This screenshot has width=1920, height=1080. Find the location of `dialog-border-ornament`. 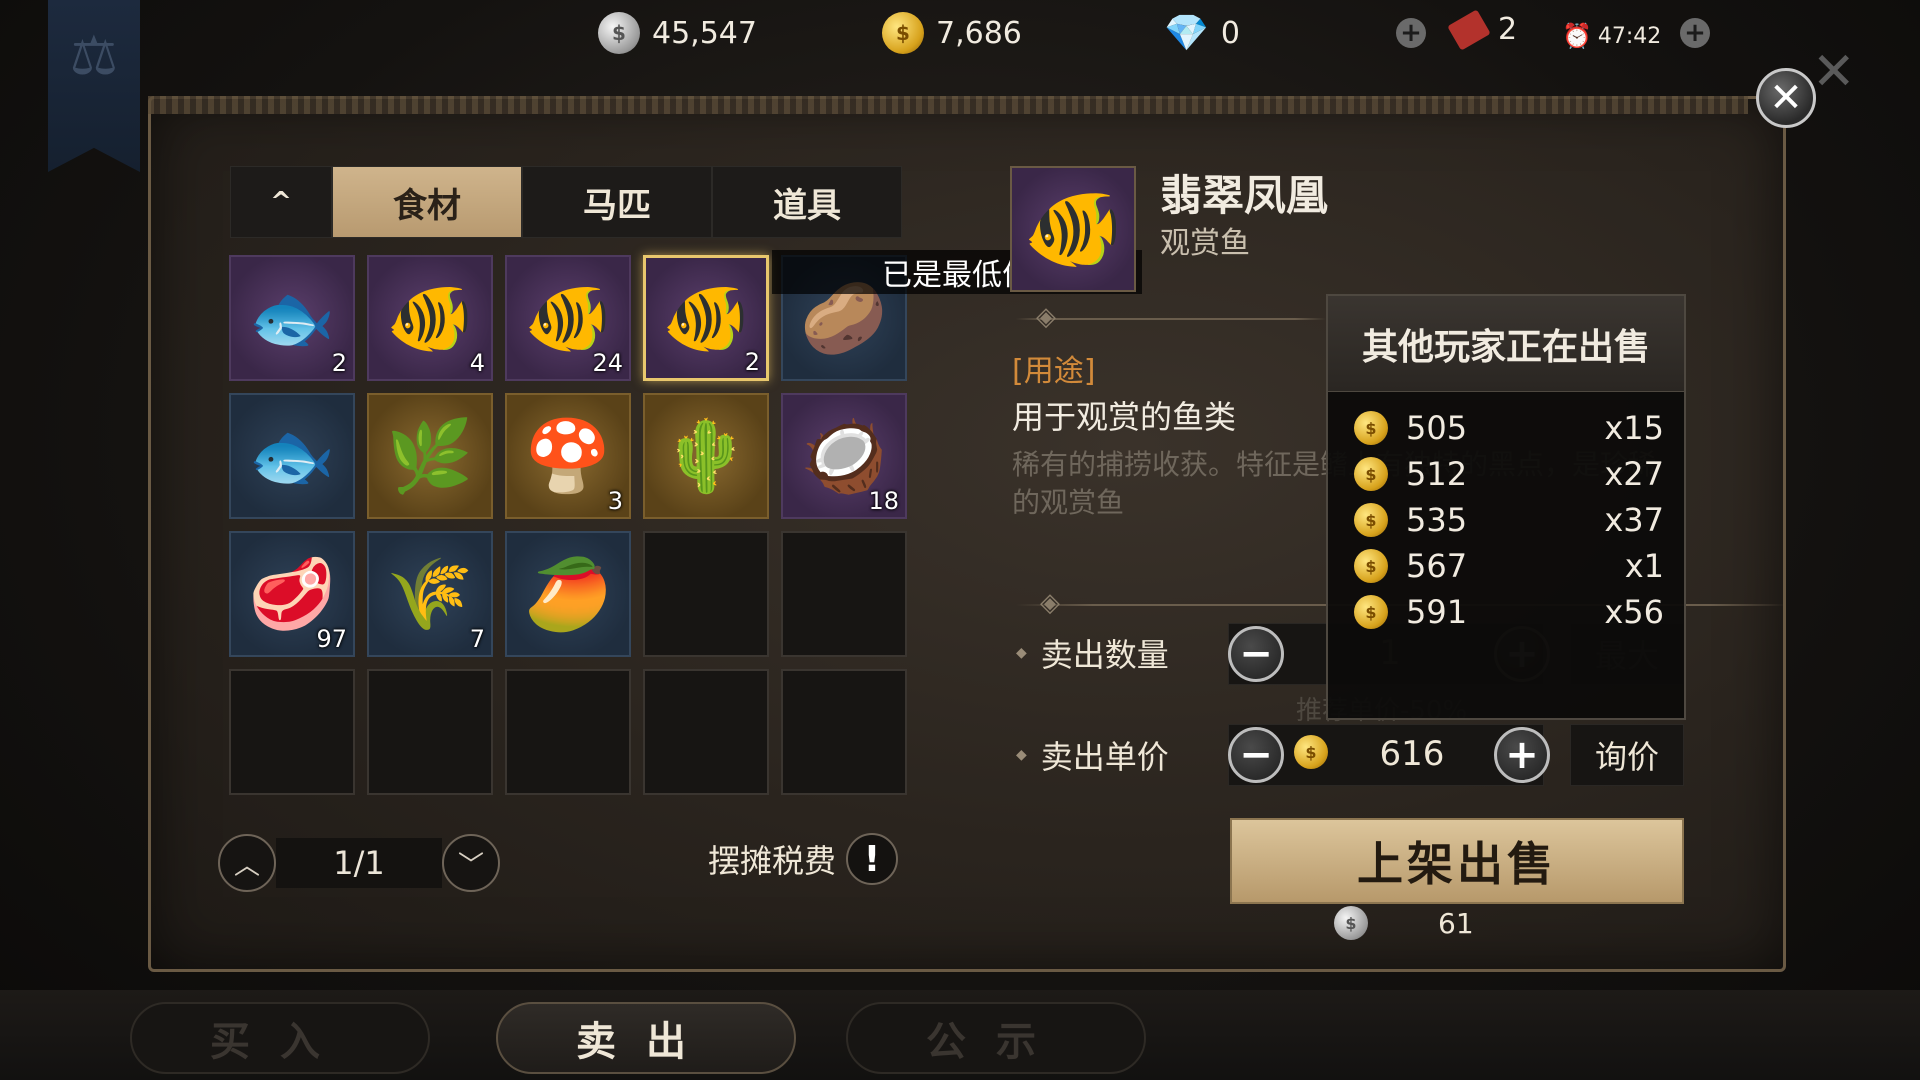

dialog-border-ornament is located at coordinates (948, 105).